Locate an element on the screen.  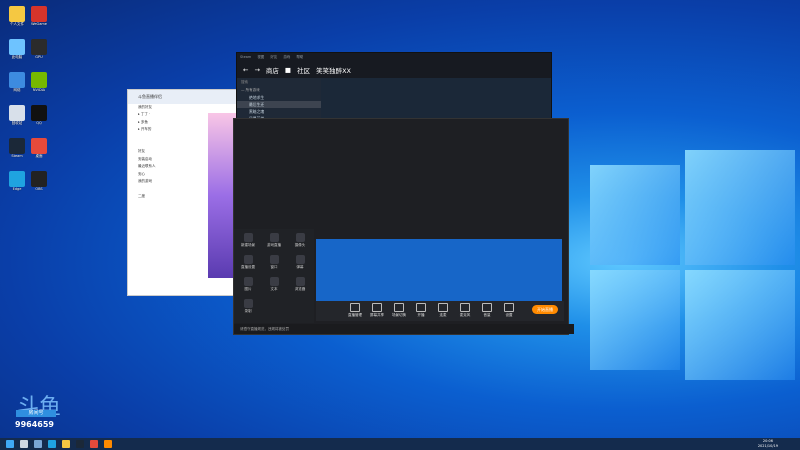
live-side-button: 窗口 is located at coordinates (274, 262).